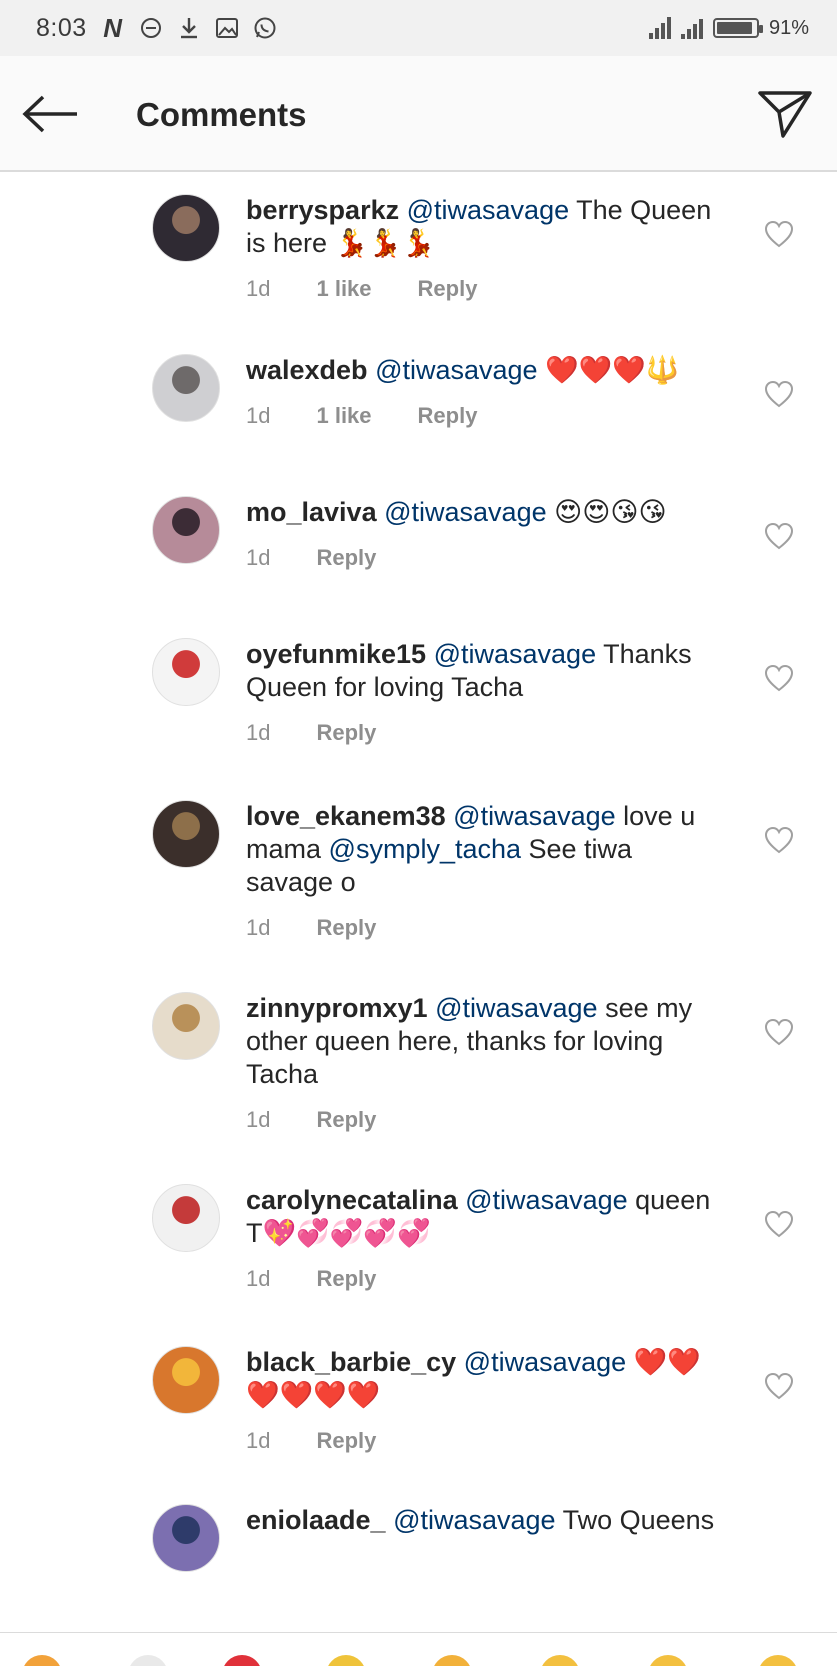 The height and width of the screenshot is (1666, 837). I want to click on comment-body: eniolaade_ @tiwasavage Two Queens, so click(486, 1520).